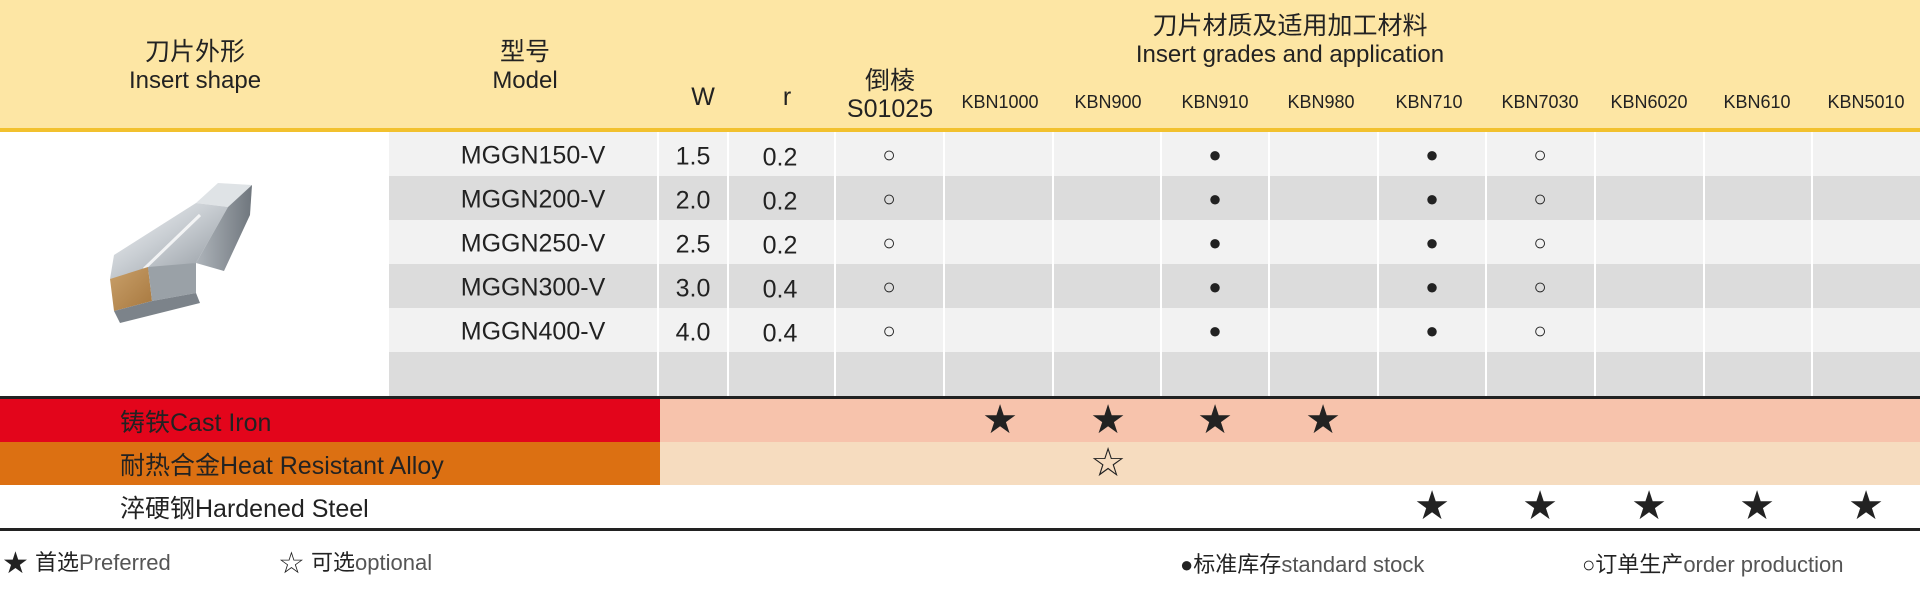  What do you see at coordinates (787, 97) in the screenshot?
I see `r-heading: r` at bounding box center [787, 97].